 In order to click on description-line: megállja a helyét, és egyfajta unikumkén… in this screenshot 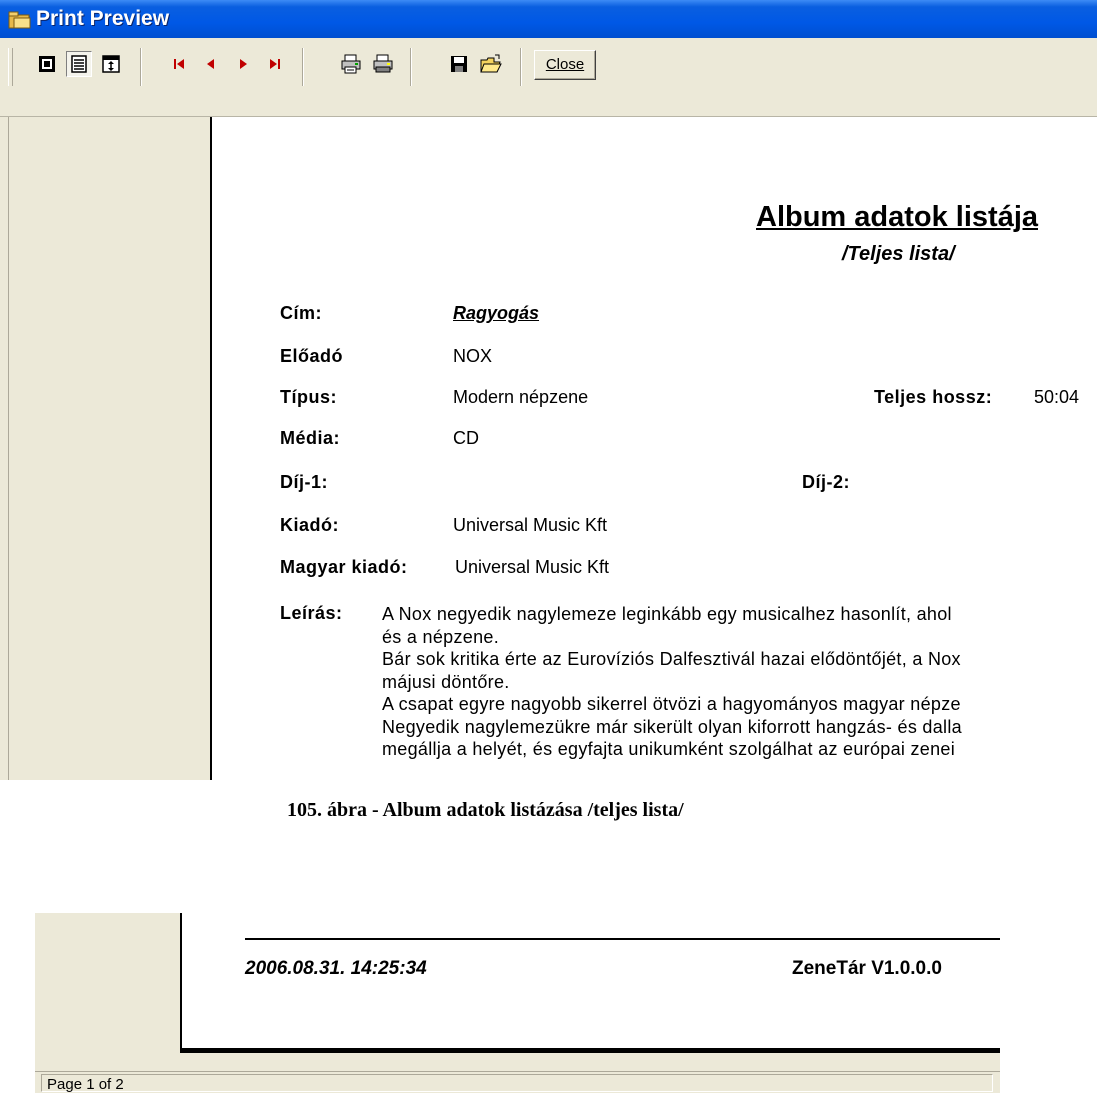, I will do `click(669, 749)`.